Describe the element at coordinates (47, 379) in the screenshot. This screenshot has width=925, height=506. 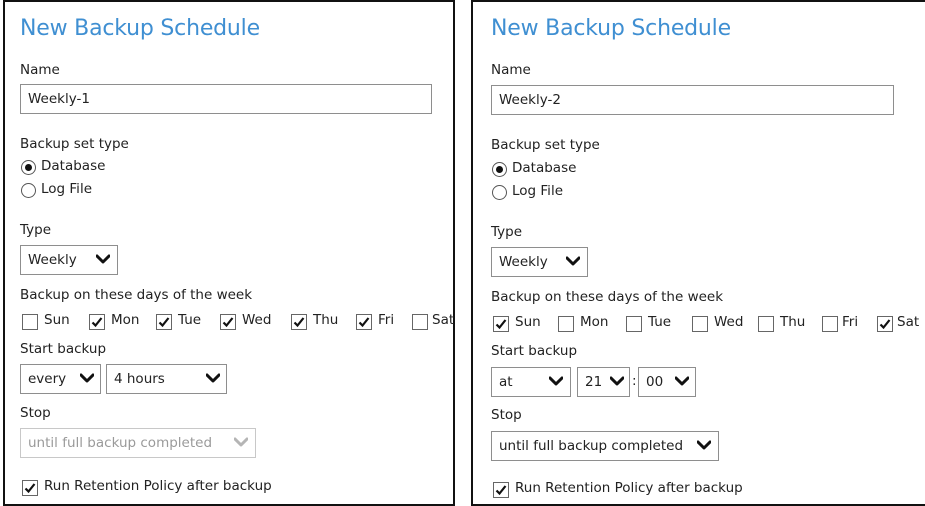
I see `start-mode-value: every` at that location.